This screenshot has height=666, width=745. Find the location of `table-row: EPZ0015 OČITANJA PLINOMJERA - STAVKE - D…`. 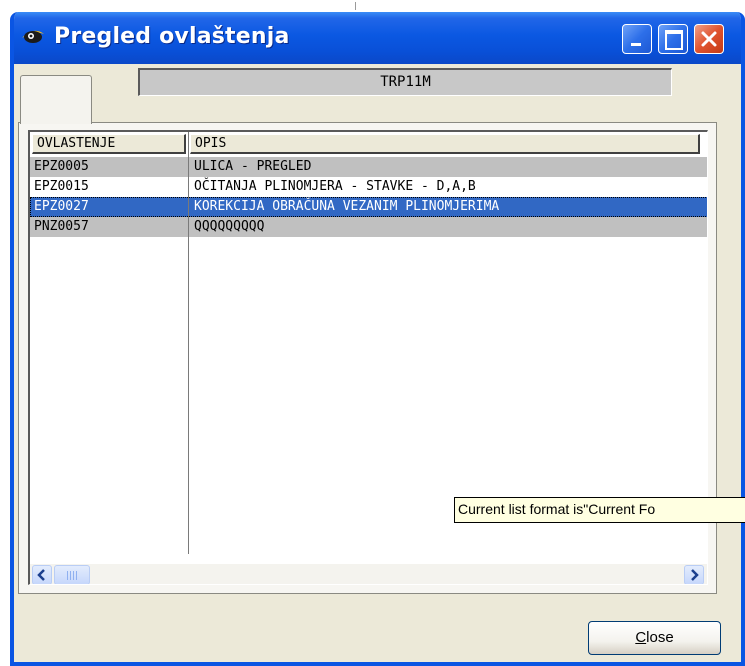

table-row: EPZ0015 OČITANJA PLINOMJERA - STAVKE - D… is located at coordinates (368, 187).